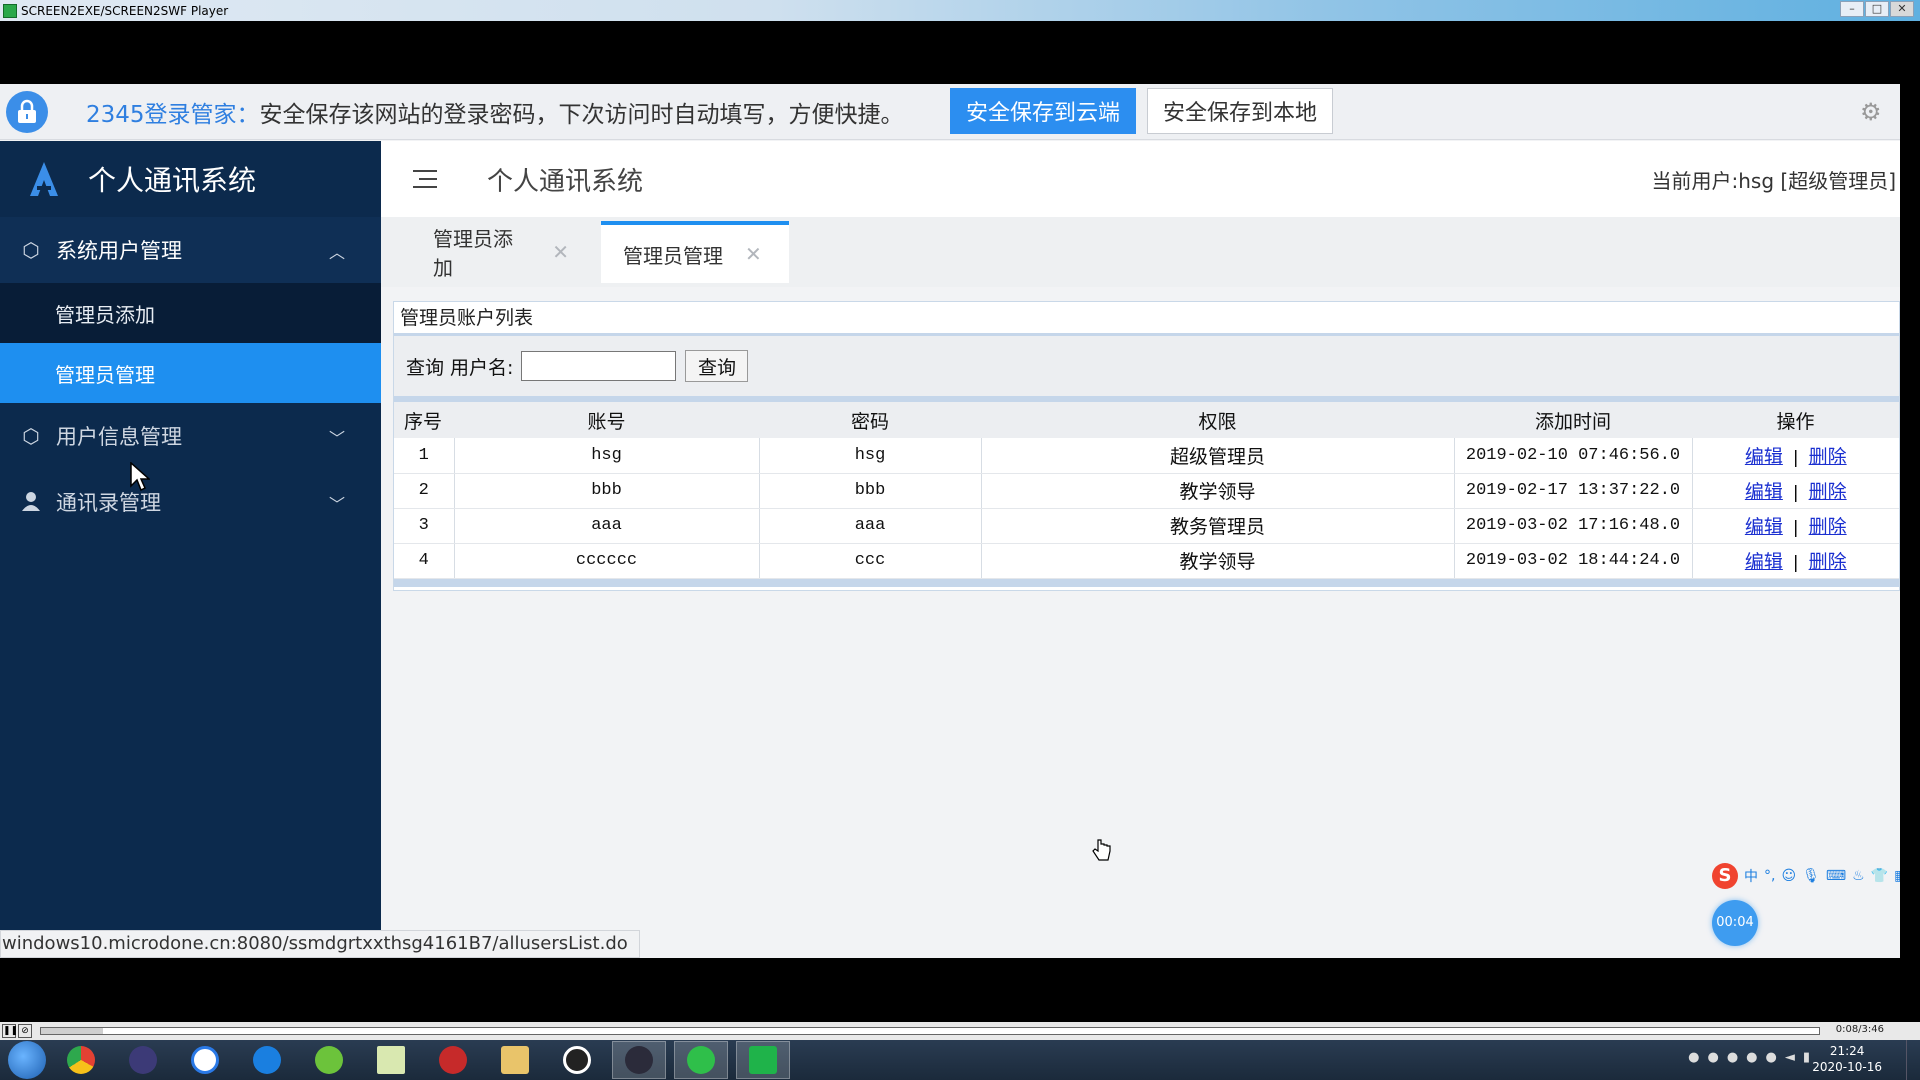 The width and height of the screenshot is (1920, 1080). I want to click on clock-date: 2020-10-16, so click(1847, 1067).